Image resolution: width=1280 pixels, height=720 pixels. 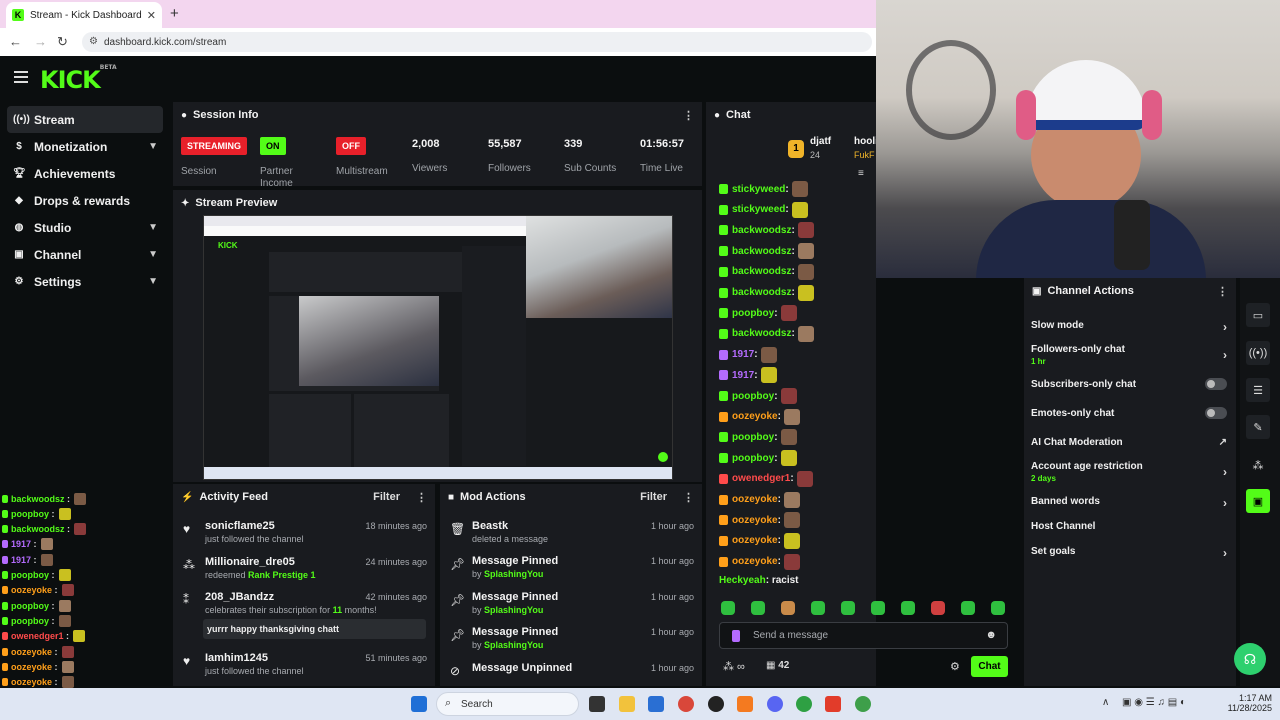 What do you see at coordinates (955, 666) in the screenshot?
I see `chat-gear-icon: ⚙` at bounding box center [955, 666].